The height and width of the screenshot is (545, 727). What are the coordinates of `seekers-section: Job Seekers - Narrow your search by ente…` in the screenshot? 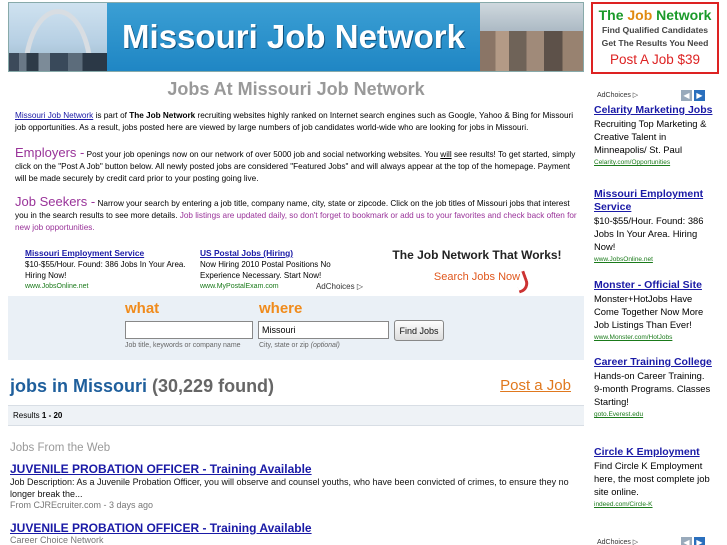 It's located at (298, 214).